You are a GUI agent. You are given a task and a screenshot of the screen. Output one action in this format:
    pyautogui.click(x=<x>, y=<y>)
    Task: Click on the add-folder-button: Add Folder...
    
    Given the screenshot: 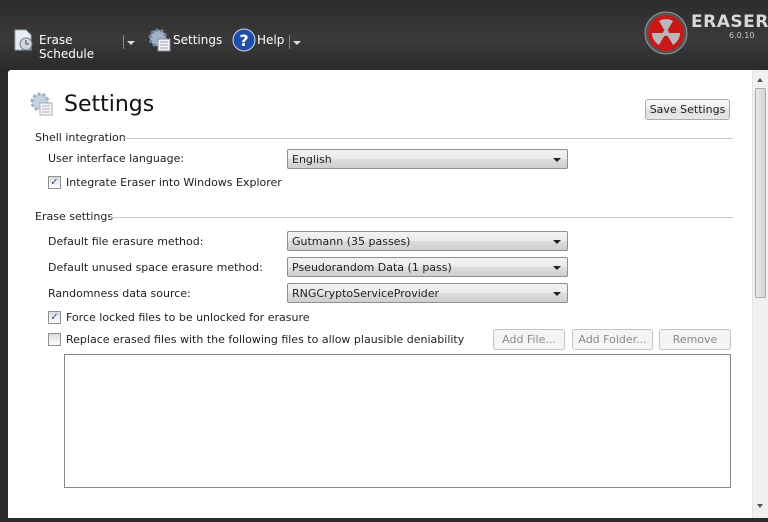 What is the action you would take?
    pyautogui.click(x=612, y=339)
    